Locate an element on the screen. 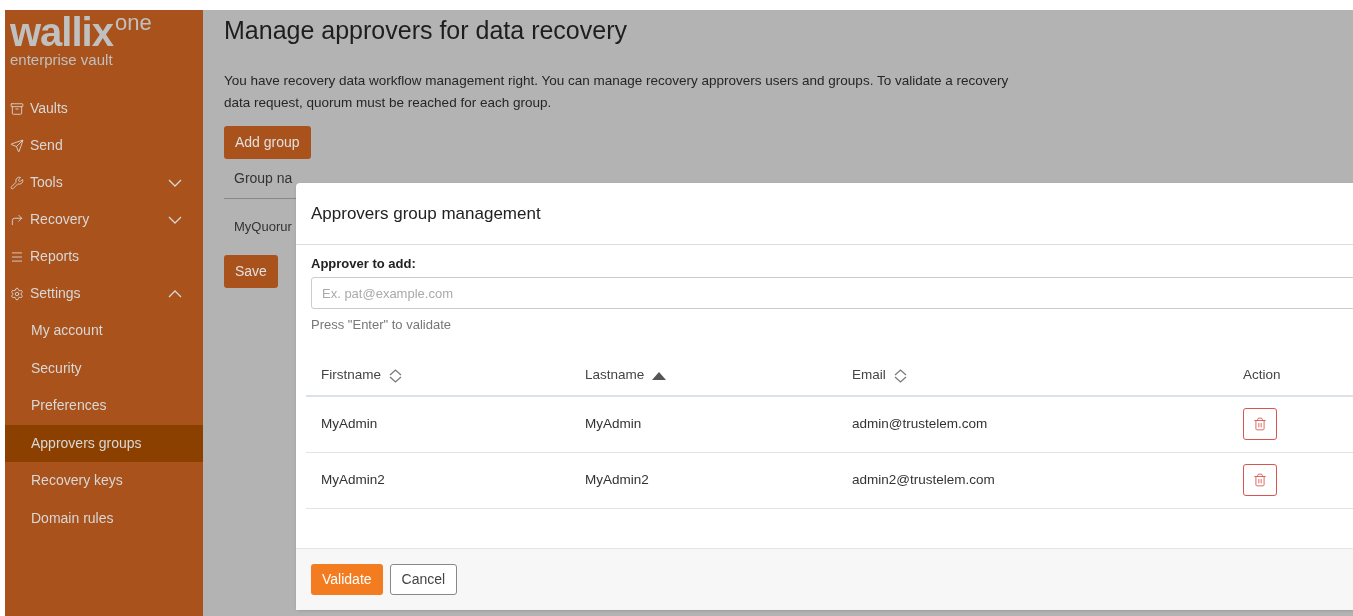  cancel-button: Cancel is located at coordinates (423, 579).